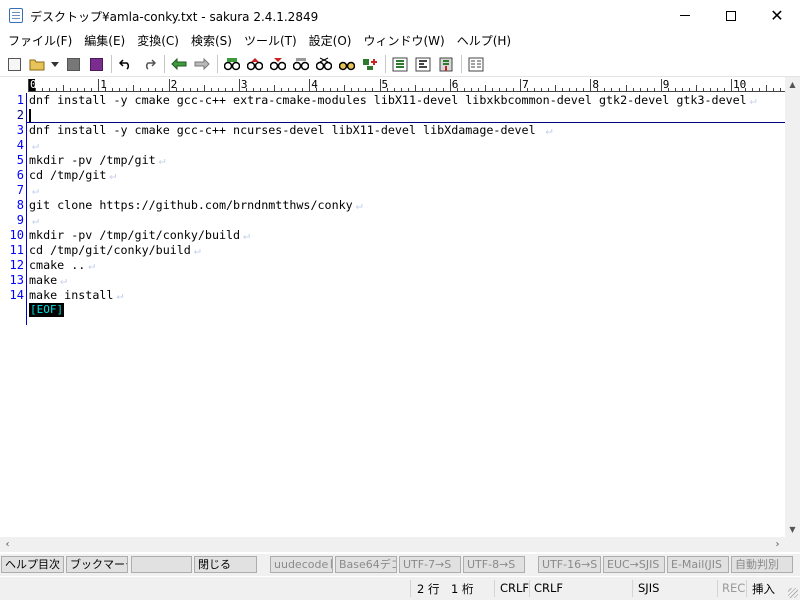 This screenshot has height=600, width=800. What do you see at coordinates (104, 41) in the screenshot?
I see `menu-edit: 編集(E)` at bounding box center [104, 41].